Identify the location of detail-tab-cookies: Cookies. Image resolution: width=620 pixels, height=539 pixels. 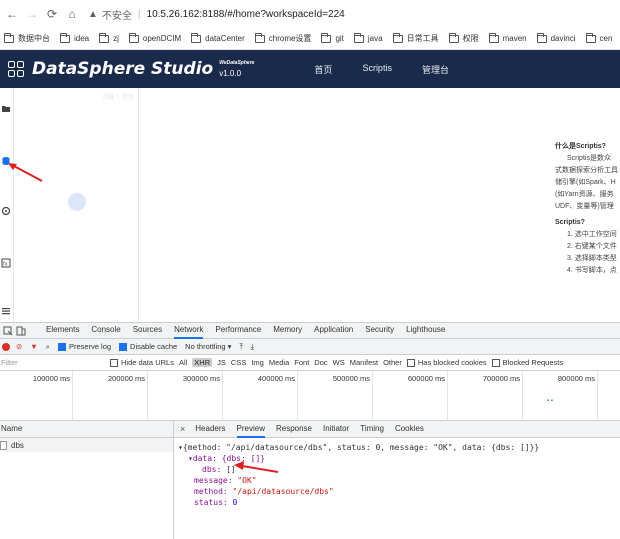
(409, 429).